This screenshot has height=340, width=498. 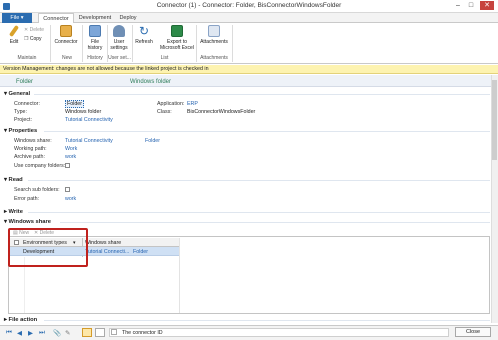 I want to click on connector-icon, so click(x=66, y=31).